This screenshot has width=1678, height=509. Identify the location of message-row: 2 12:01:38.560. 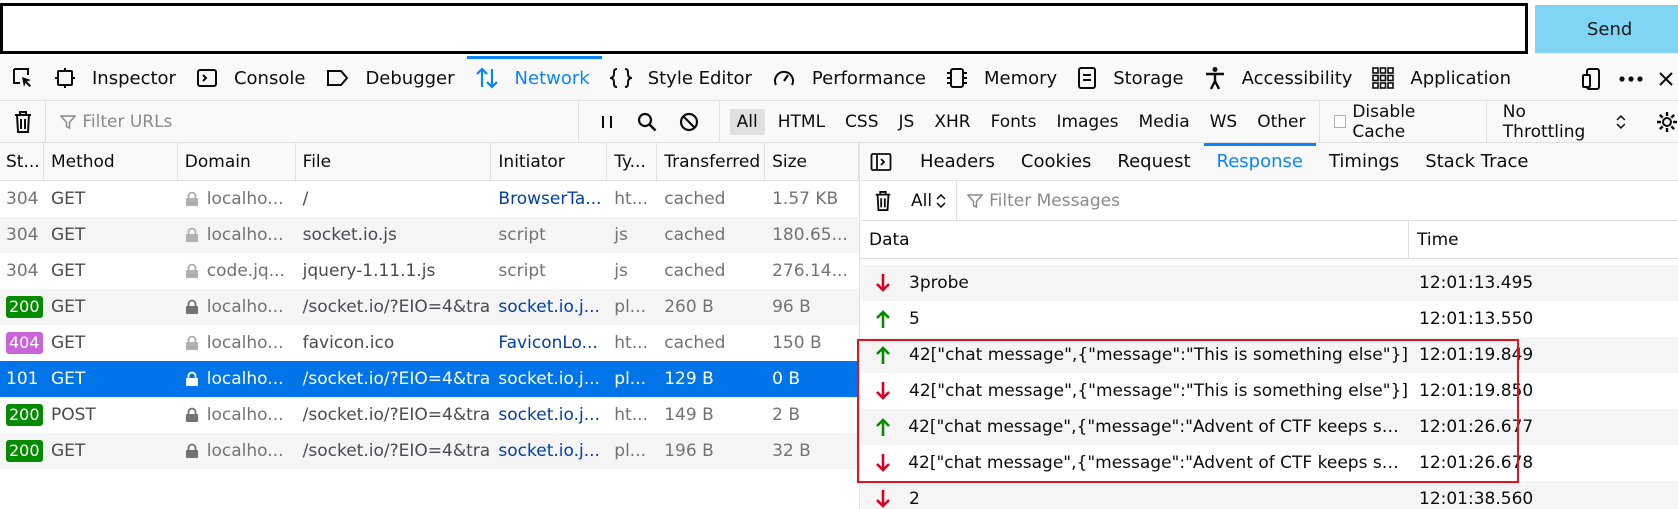
(1269, 495).